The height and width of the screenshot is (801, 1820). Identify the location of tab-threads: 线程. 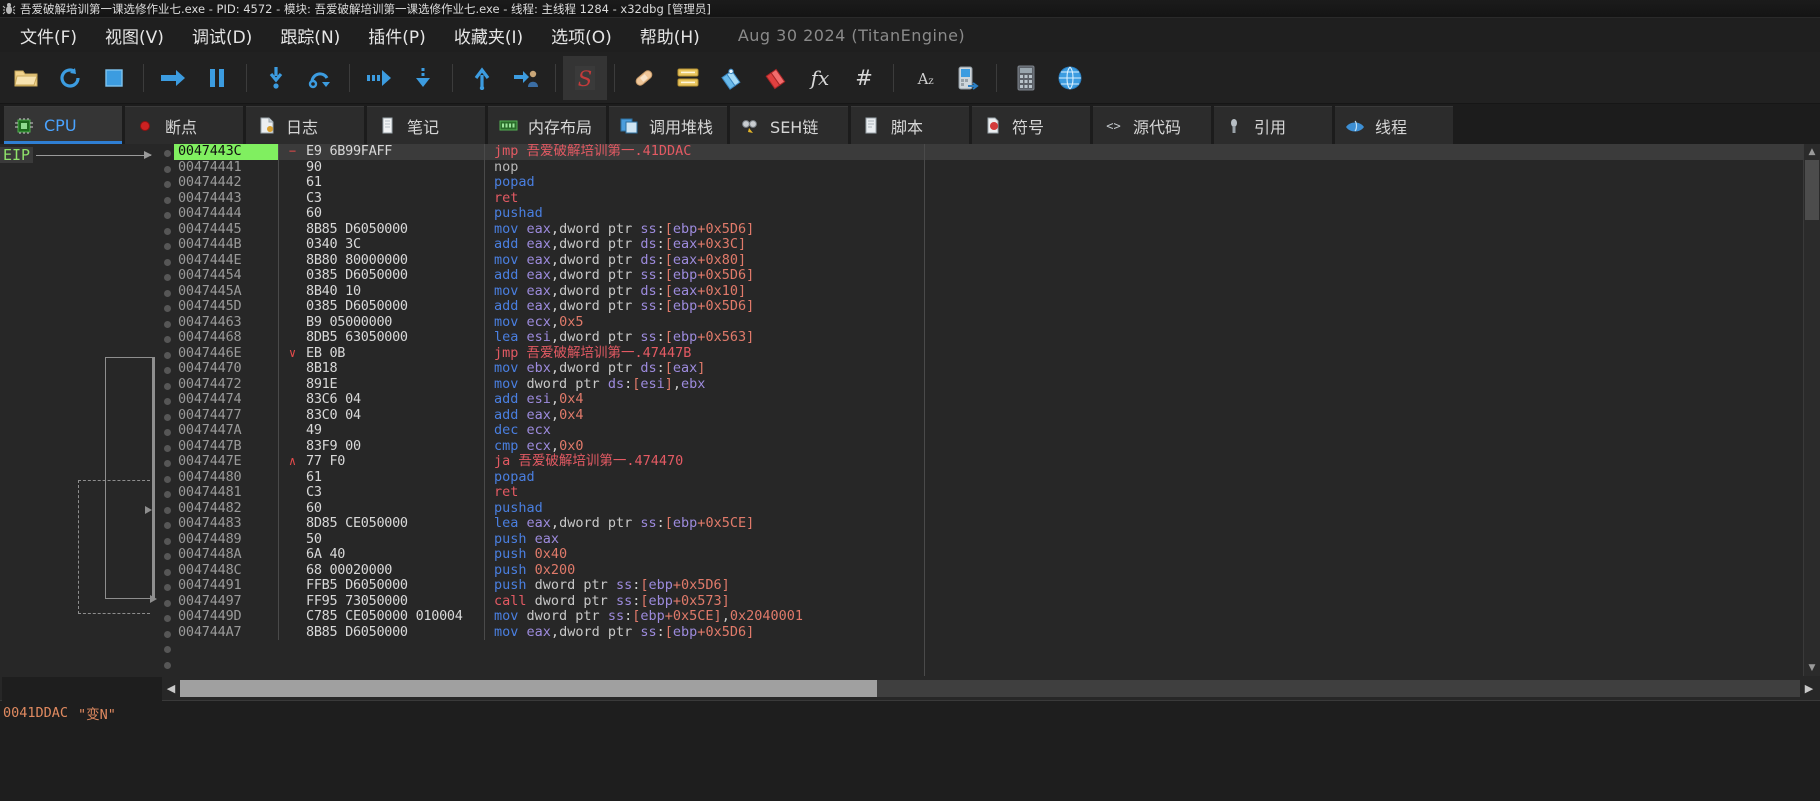
(1394, 125).